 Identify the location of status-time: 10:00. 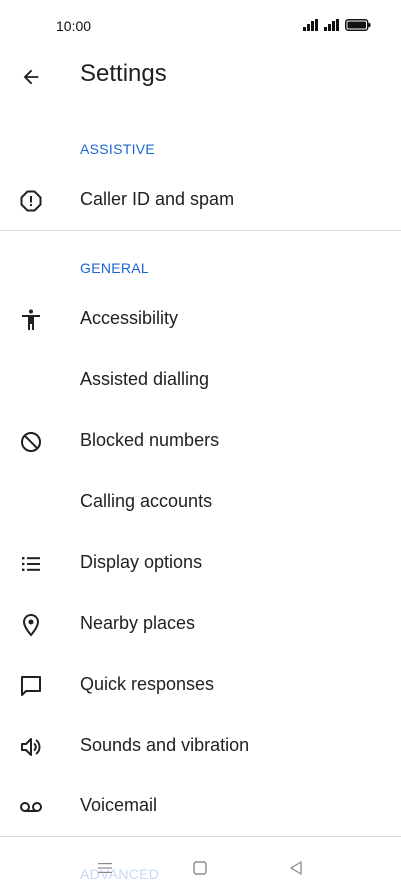
(74, 26).